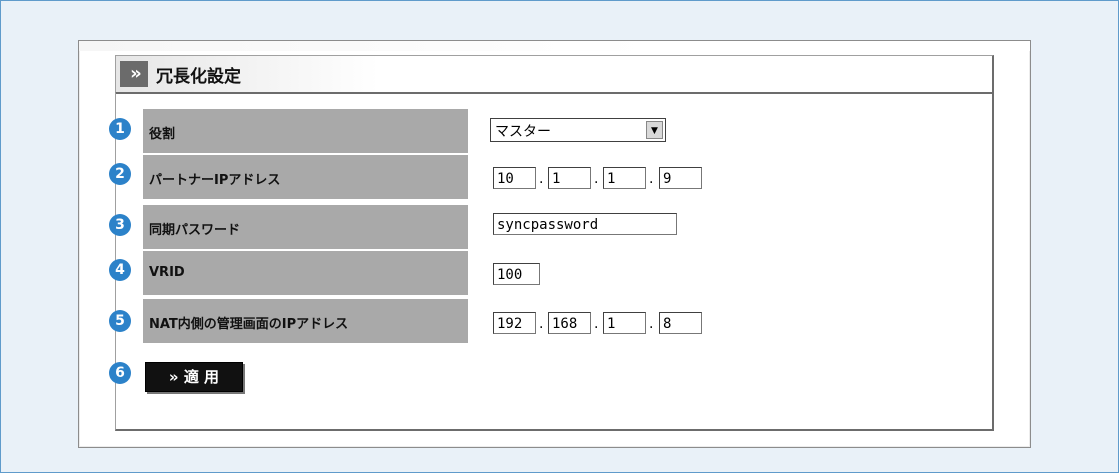 Image resolution: width=1119 pixels, height=473 pixels. What do you see at coordinates (554, 46) in the screenshot?
I see `panel-decoration` at bounding box center [554, 46].